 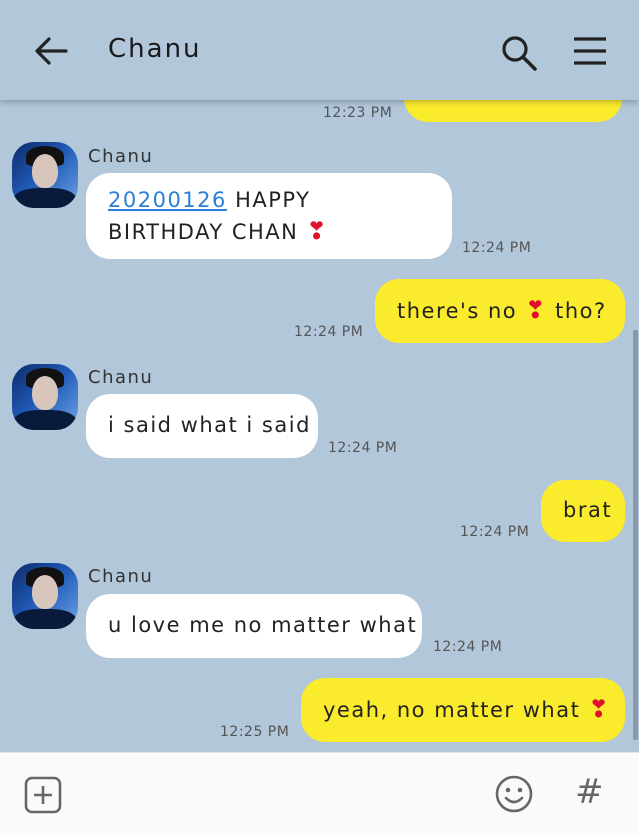 I want to click on message-bubble-outgoing: brat, so click(x=583, y=511).